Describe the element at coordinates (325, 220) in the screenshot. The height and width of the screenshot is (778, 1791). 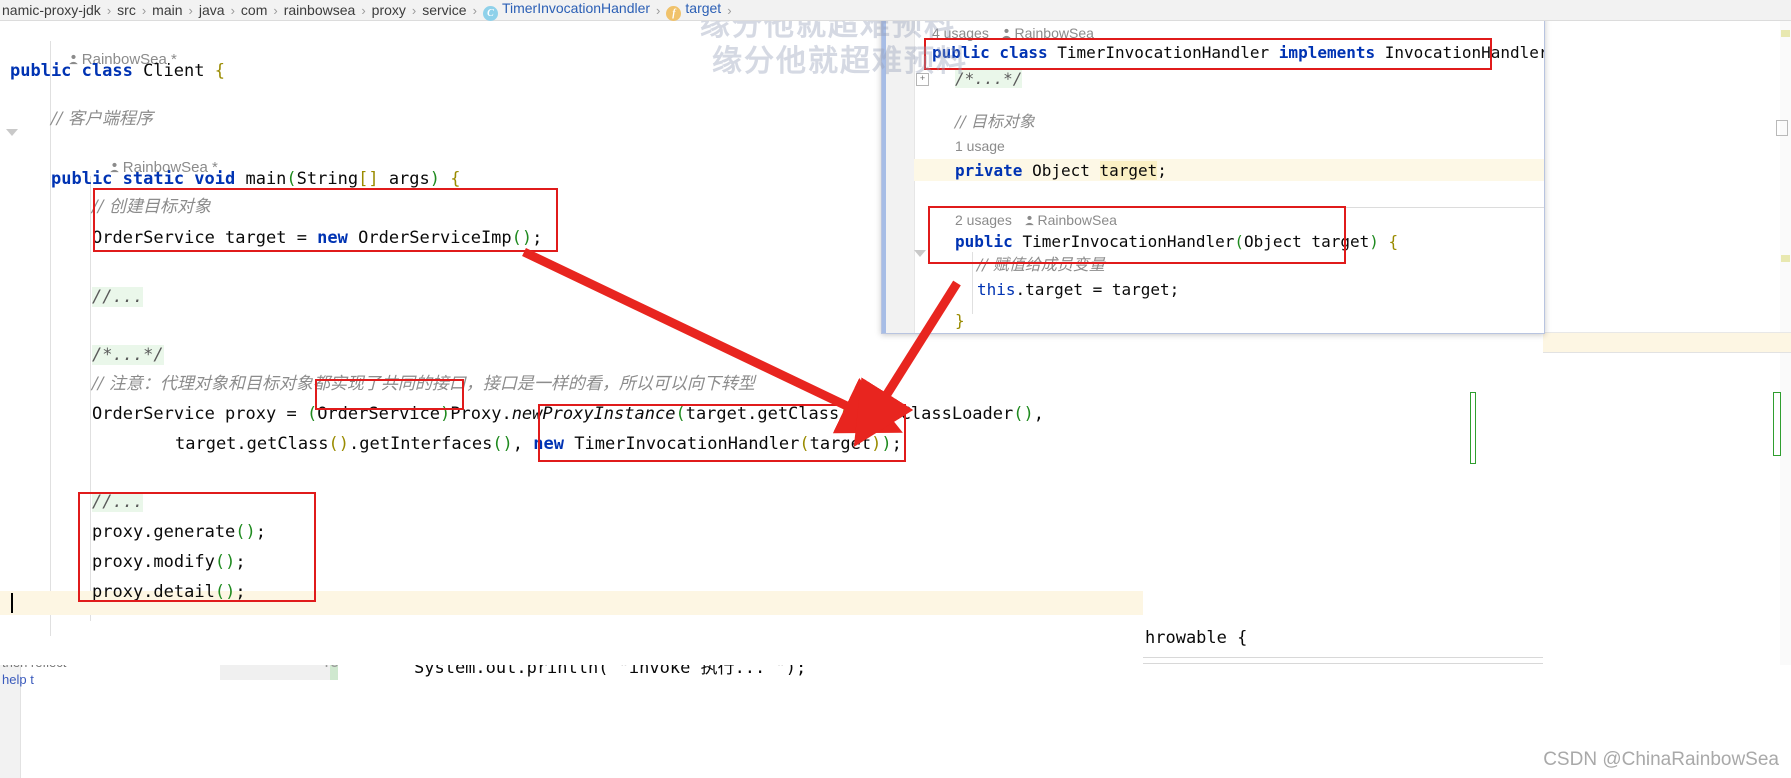
I see `annotation-box-target-creation` at that location.